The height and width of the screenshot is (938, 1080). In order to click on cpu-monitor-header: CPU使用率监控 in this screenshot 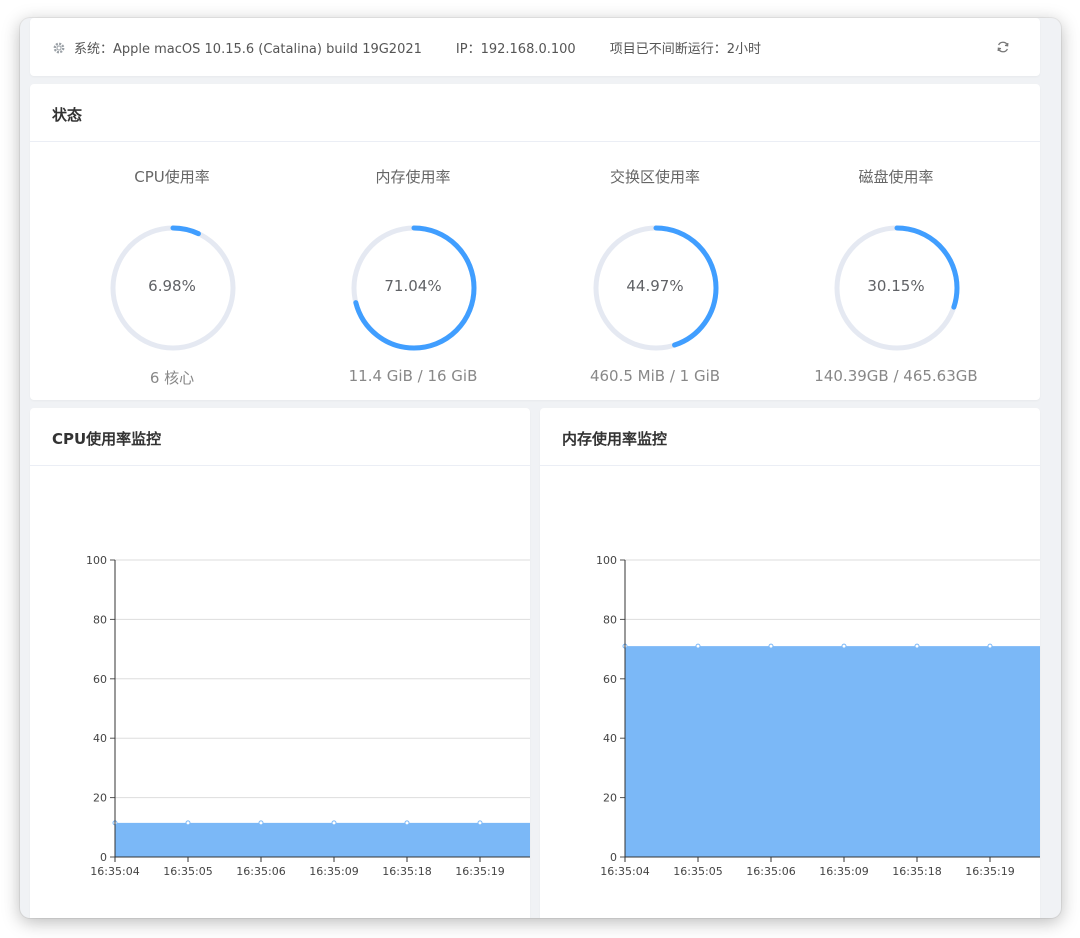, I will do `click(280, 437)`.